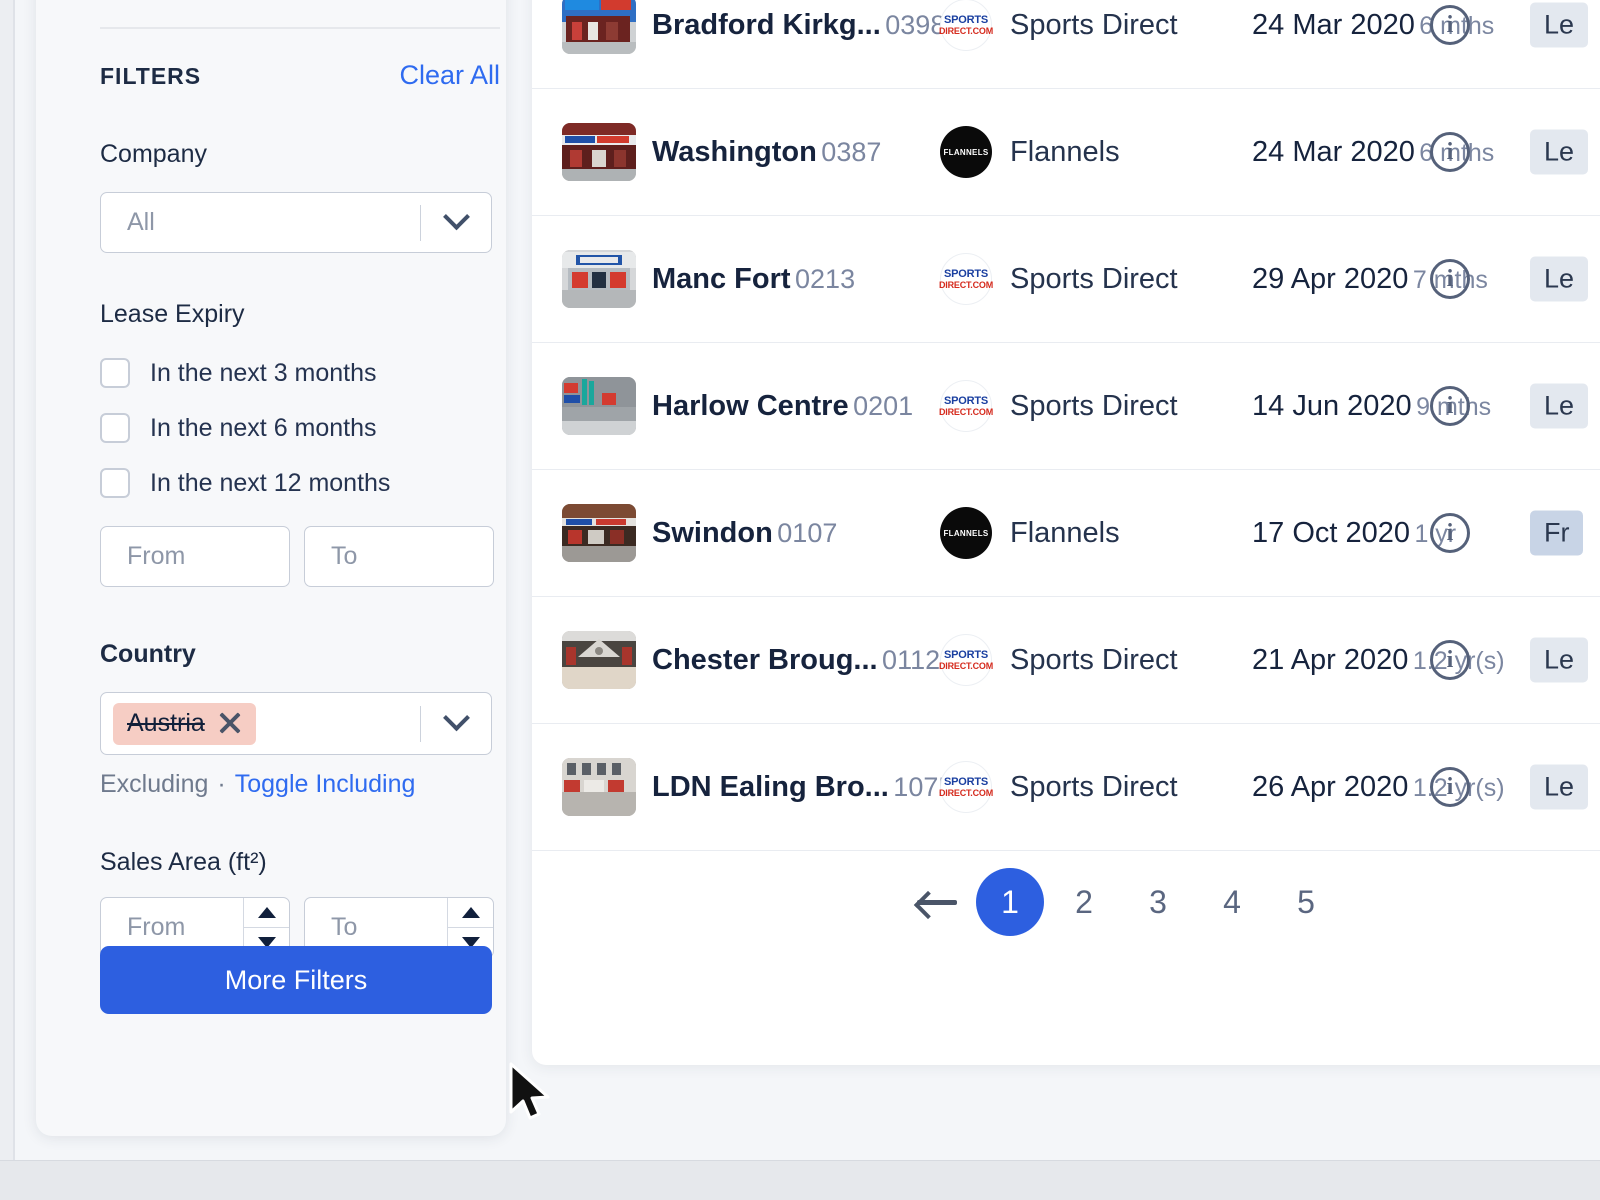  I want to click on expiry-date: 24 Mar 2020, so click(1333, 24).